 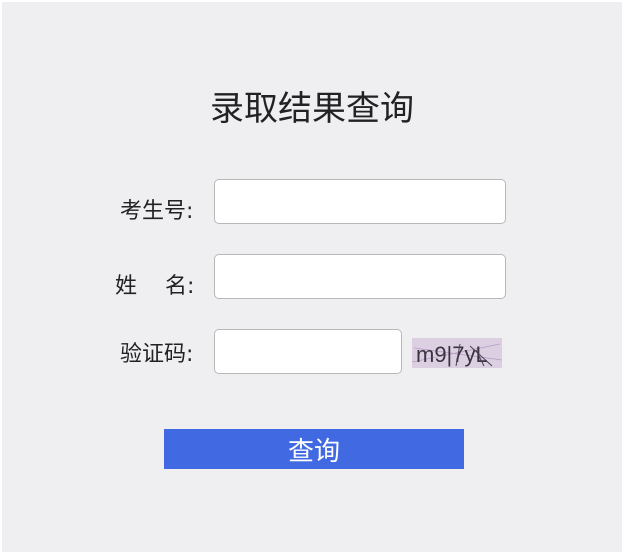 What do you see at coordinates (157, 354) in the screenshot?
I see `captcha-label: 验证码:` at bounding box center [157, 354].